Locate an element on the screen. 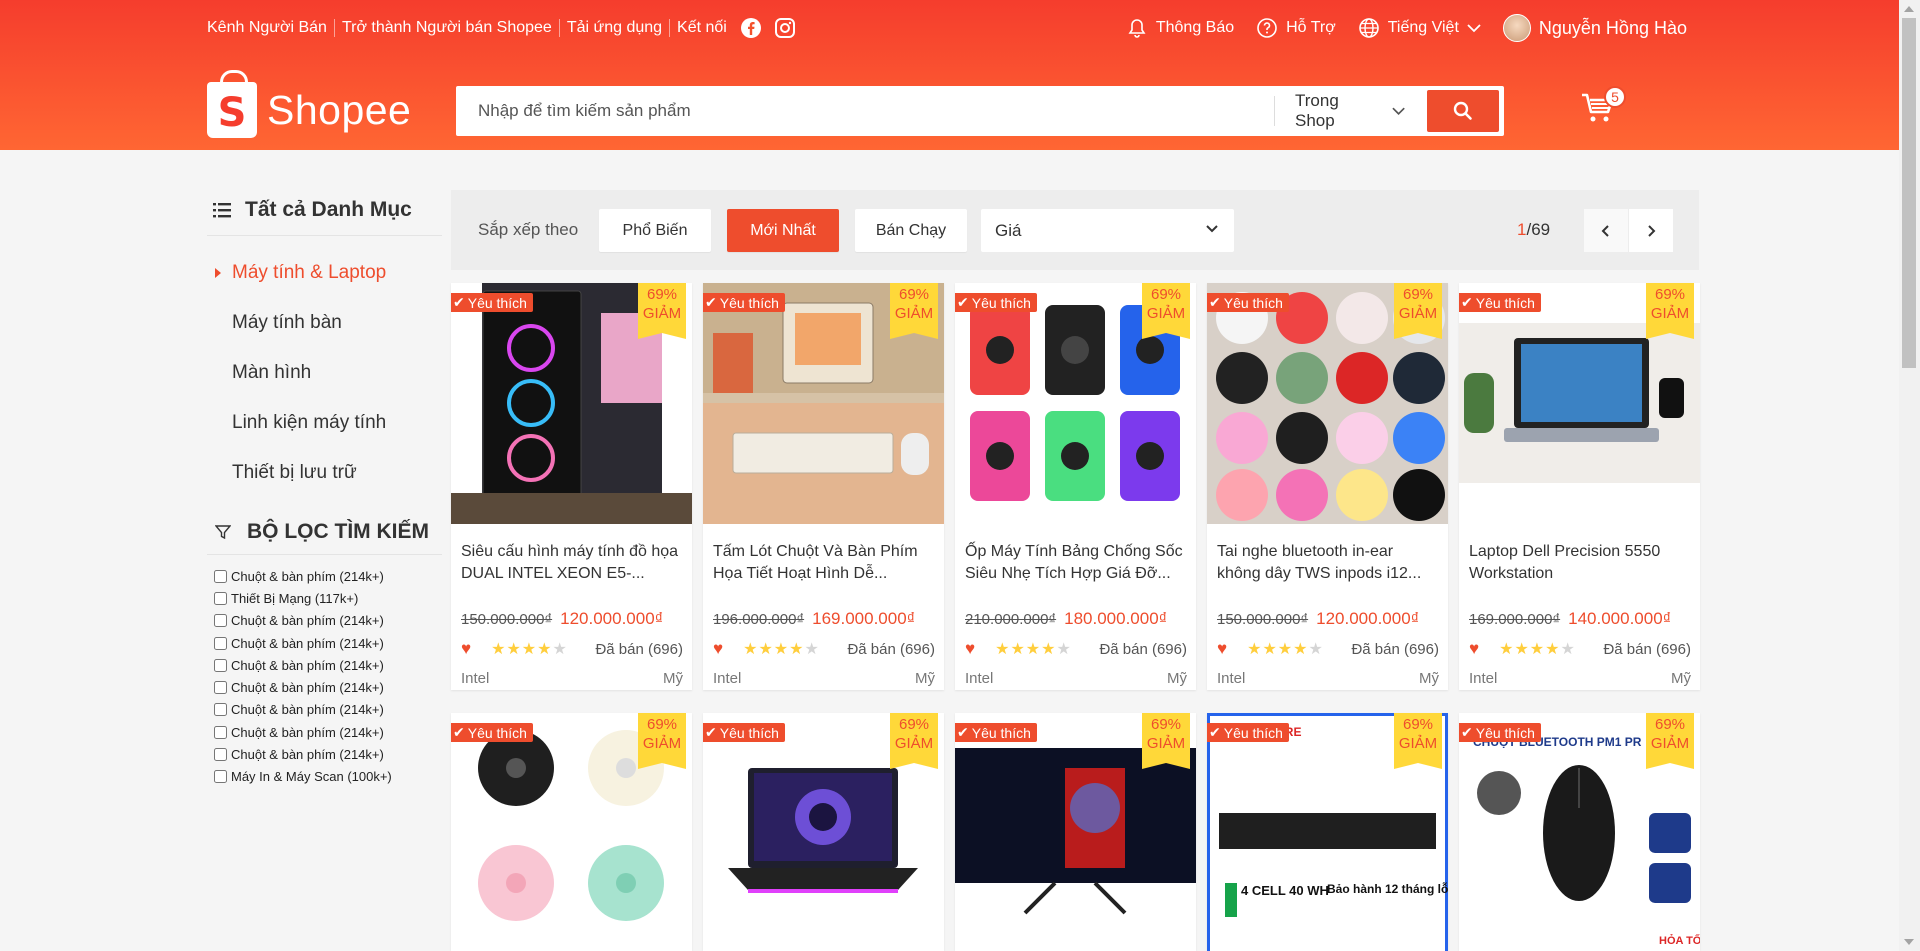  filter-option: Máy In & Máy Scan (100k+) is located at coordinates (328, 777).